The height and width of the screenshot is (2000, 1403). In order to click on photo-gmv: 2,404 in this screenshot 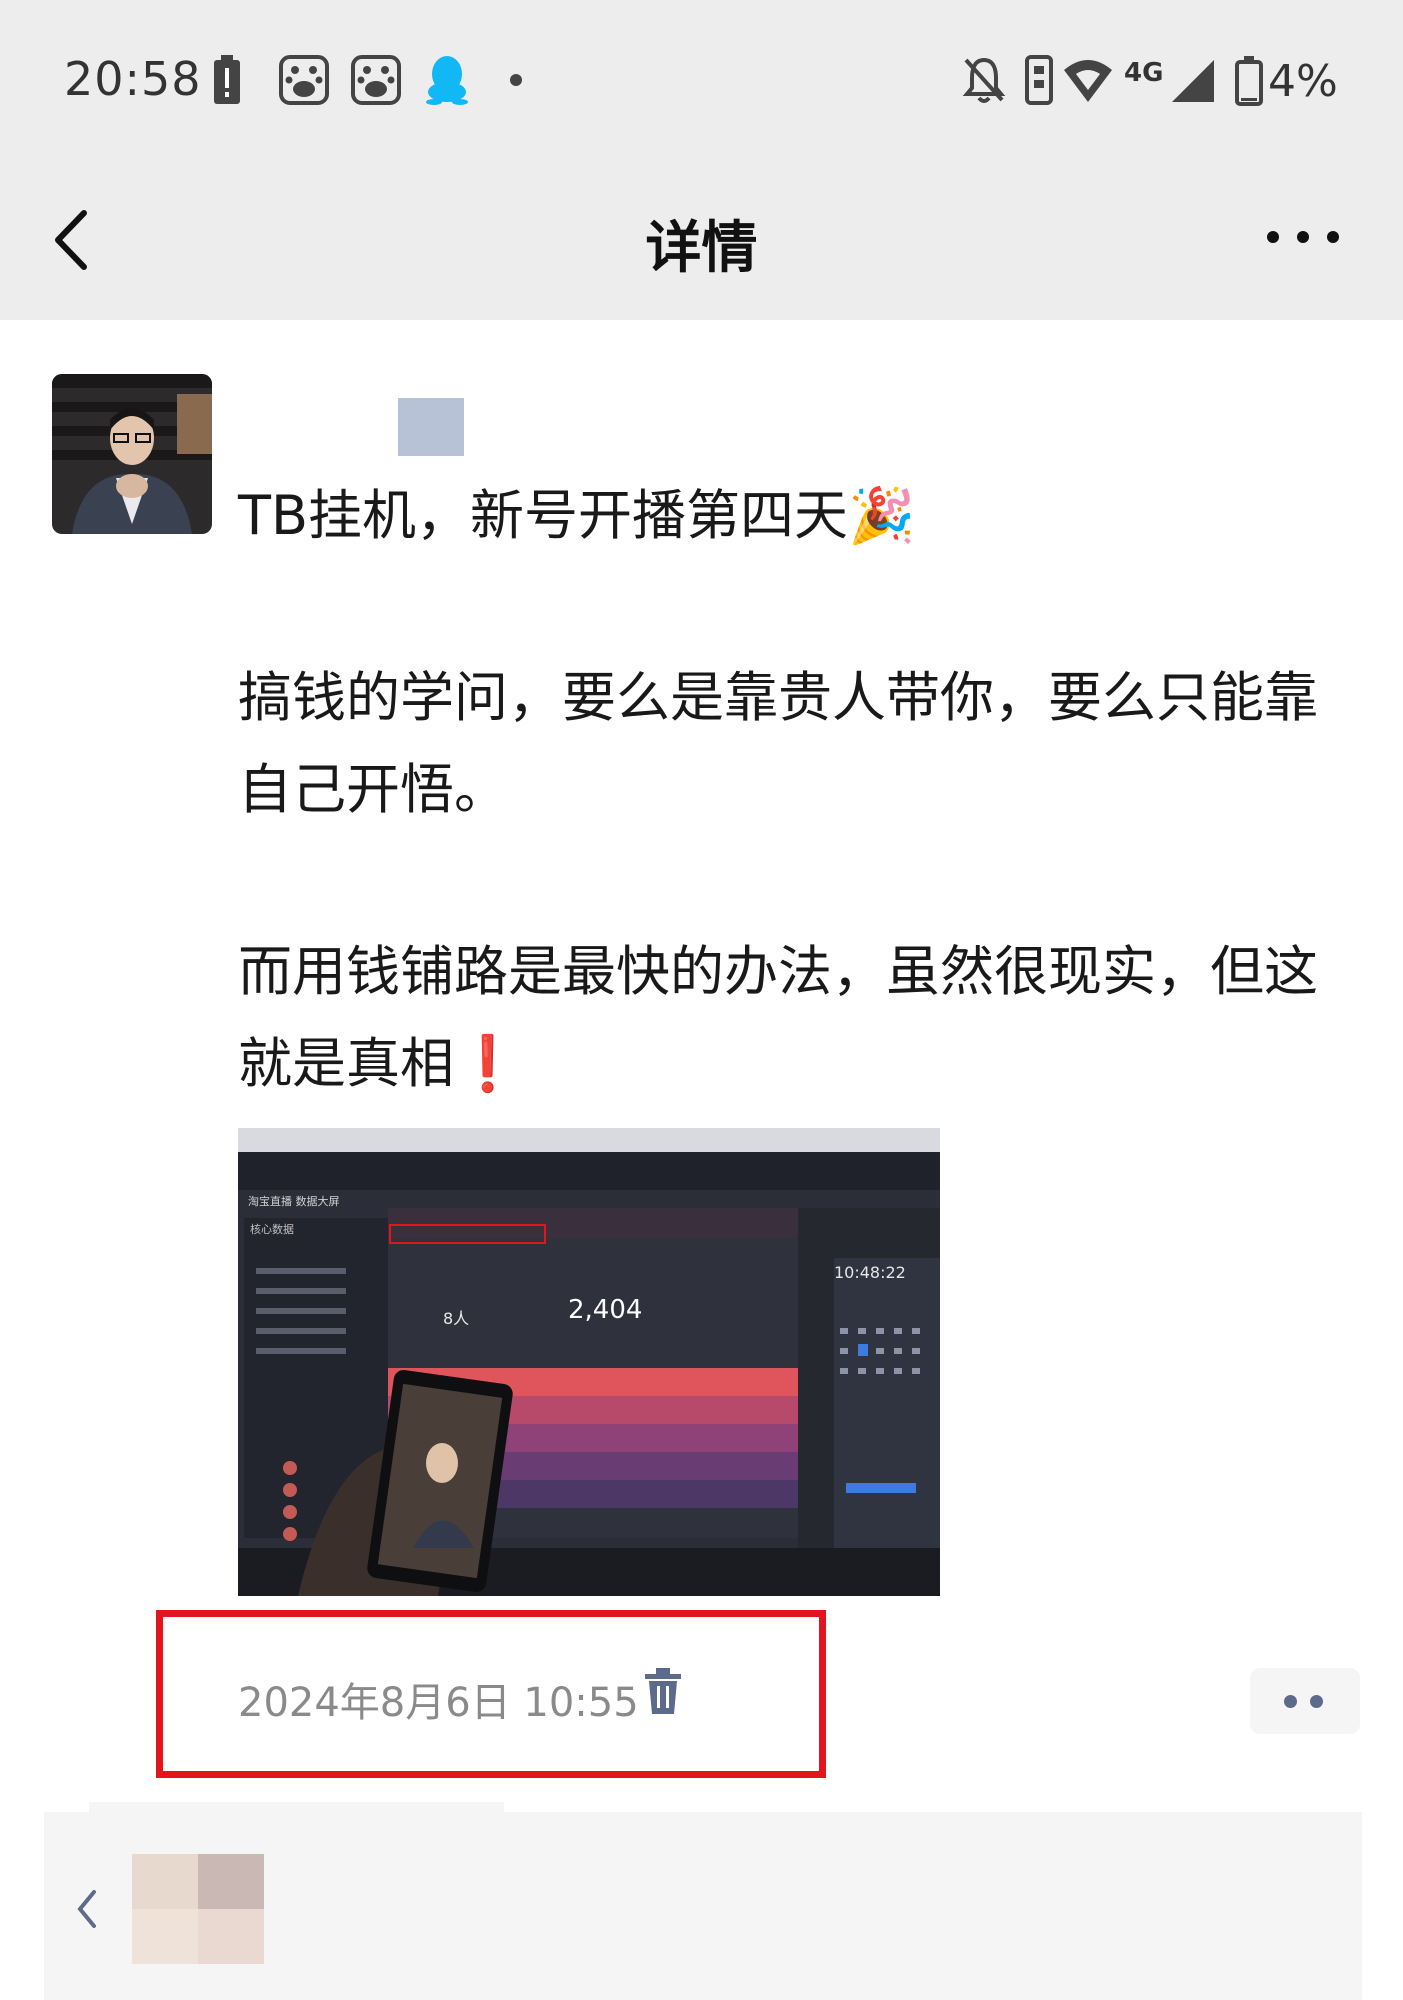, I will do `click(605, 1310)`.